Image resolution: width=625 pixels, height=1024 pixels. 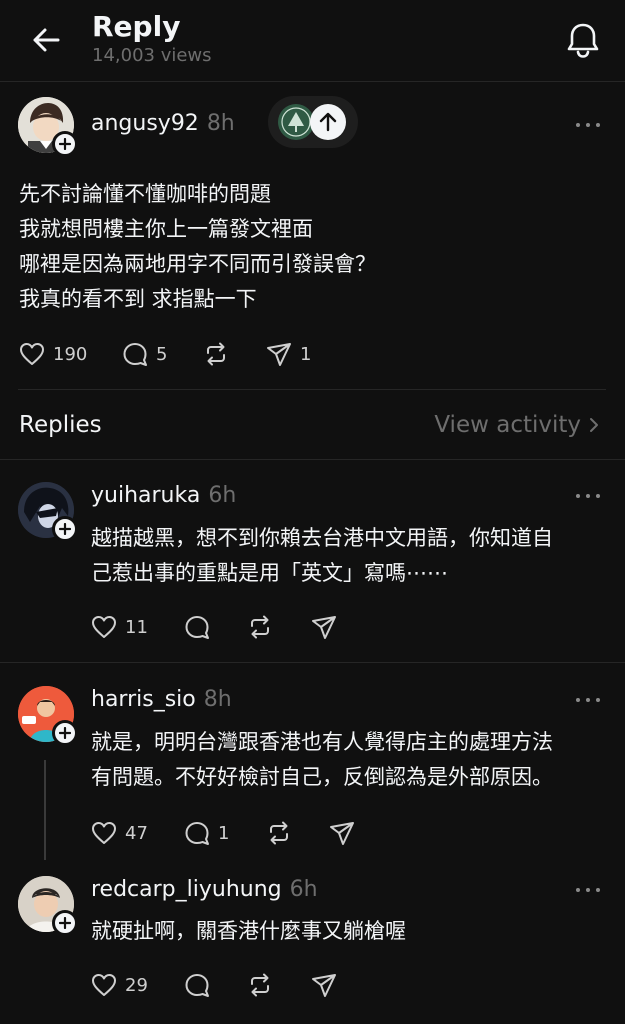 What do you see at coordinates (322, 555) in the screenshot?
I see `reply-body: 越描越黑，想不到你賴去台港中文用語，你知道自 己惹出事的重點是用「英文」寫嗎⋯⋯` at bounding box center [322, 555].